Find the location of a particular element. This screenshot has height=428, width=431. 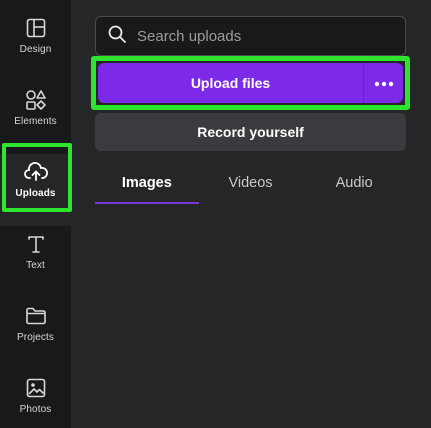

sidebar-item-label: Elements is located at coordinates (35, 121).